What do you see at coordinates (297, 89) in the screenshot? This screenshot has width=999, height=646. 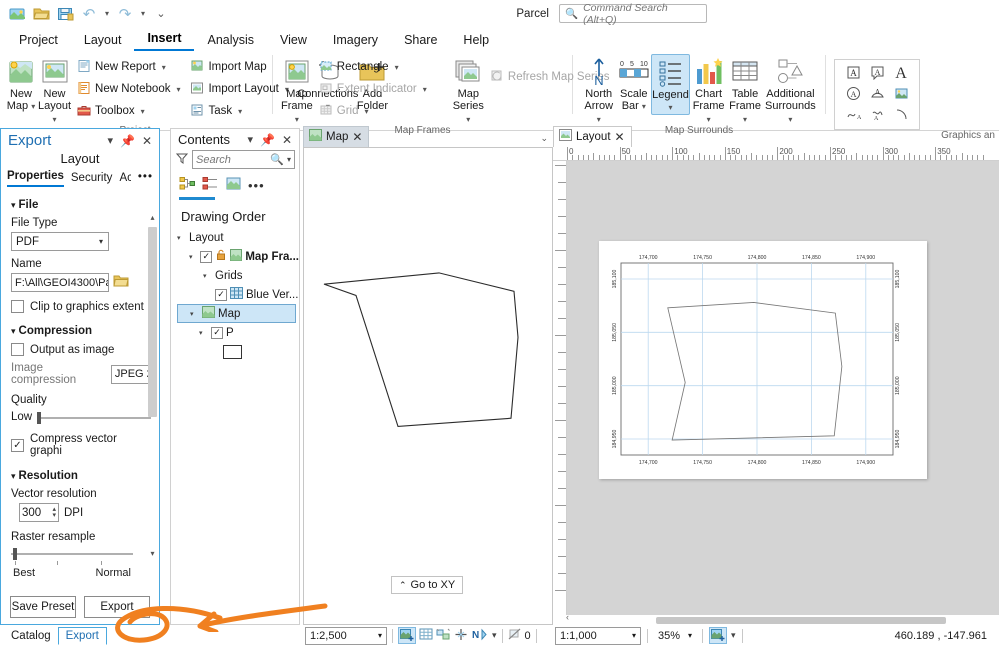 I see `map-frame-button: Map Frame ▾` at bounding box center [297, 89].